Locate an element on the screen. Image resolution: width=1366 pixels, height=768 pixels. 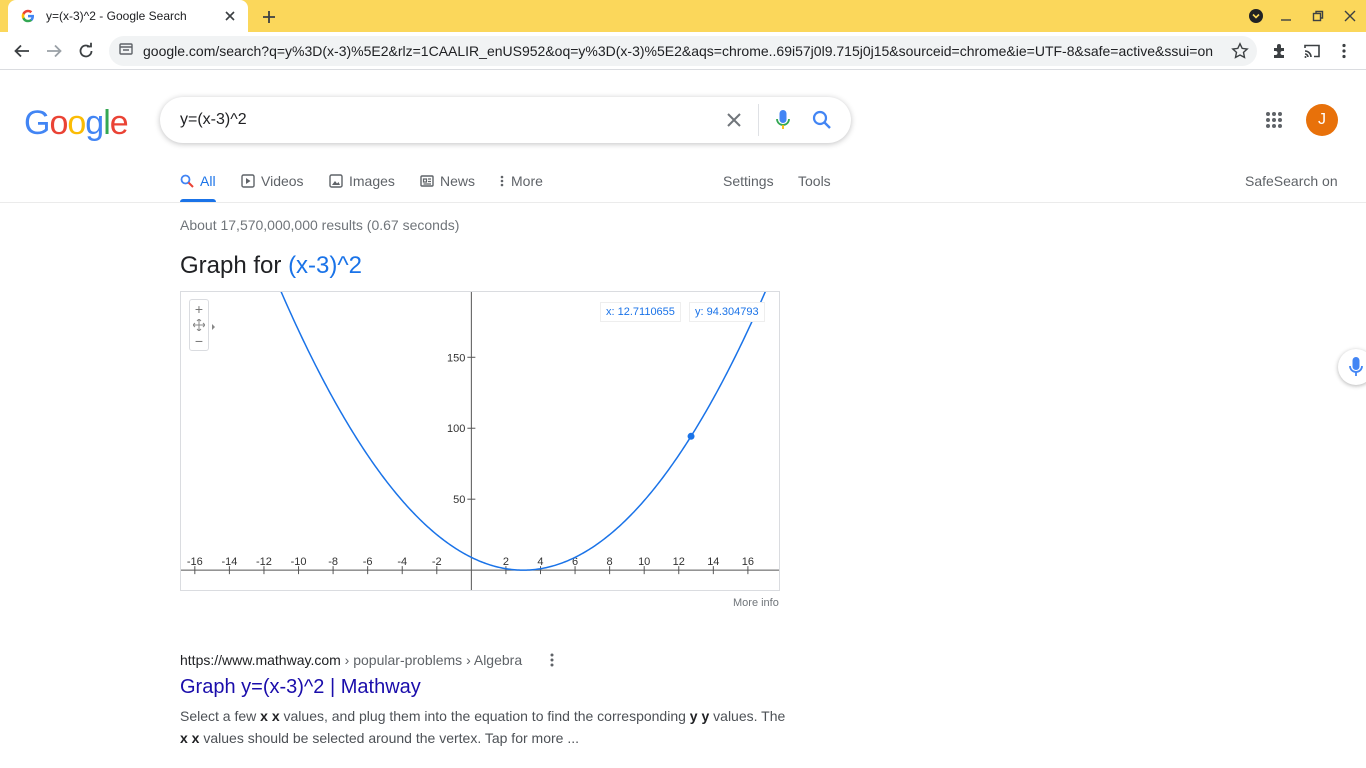
x-tick-label: 10 is located at coordinates (644, 562).